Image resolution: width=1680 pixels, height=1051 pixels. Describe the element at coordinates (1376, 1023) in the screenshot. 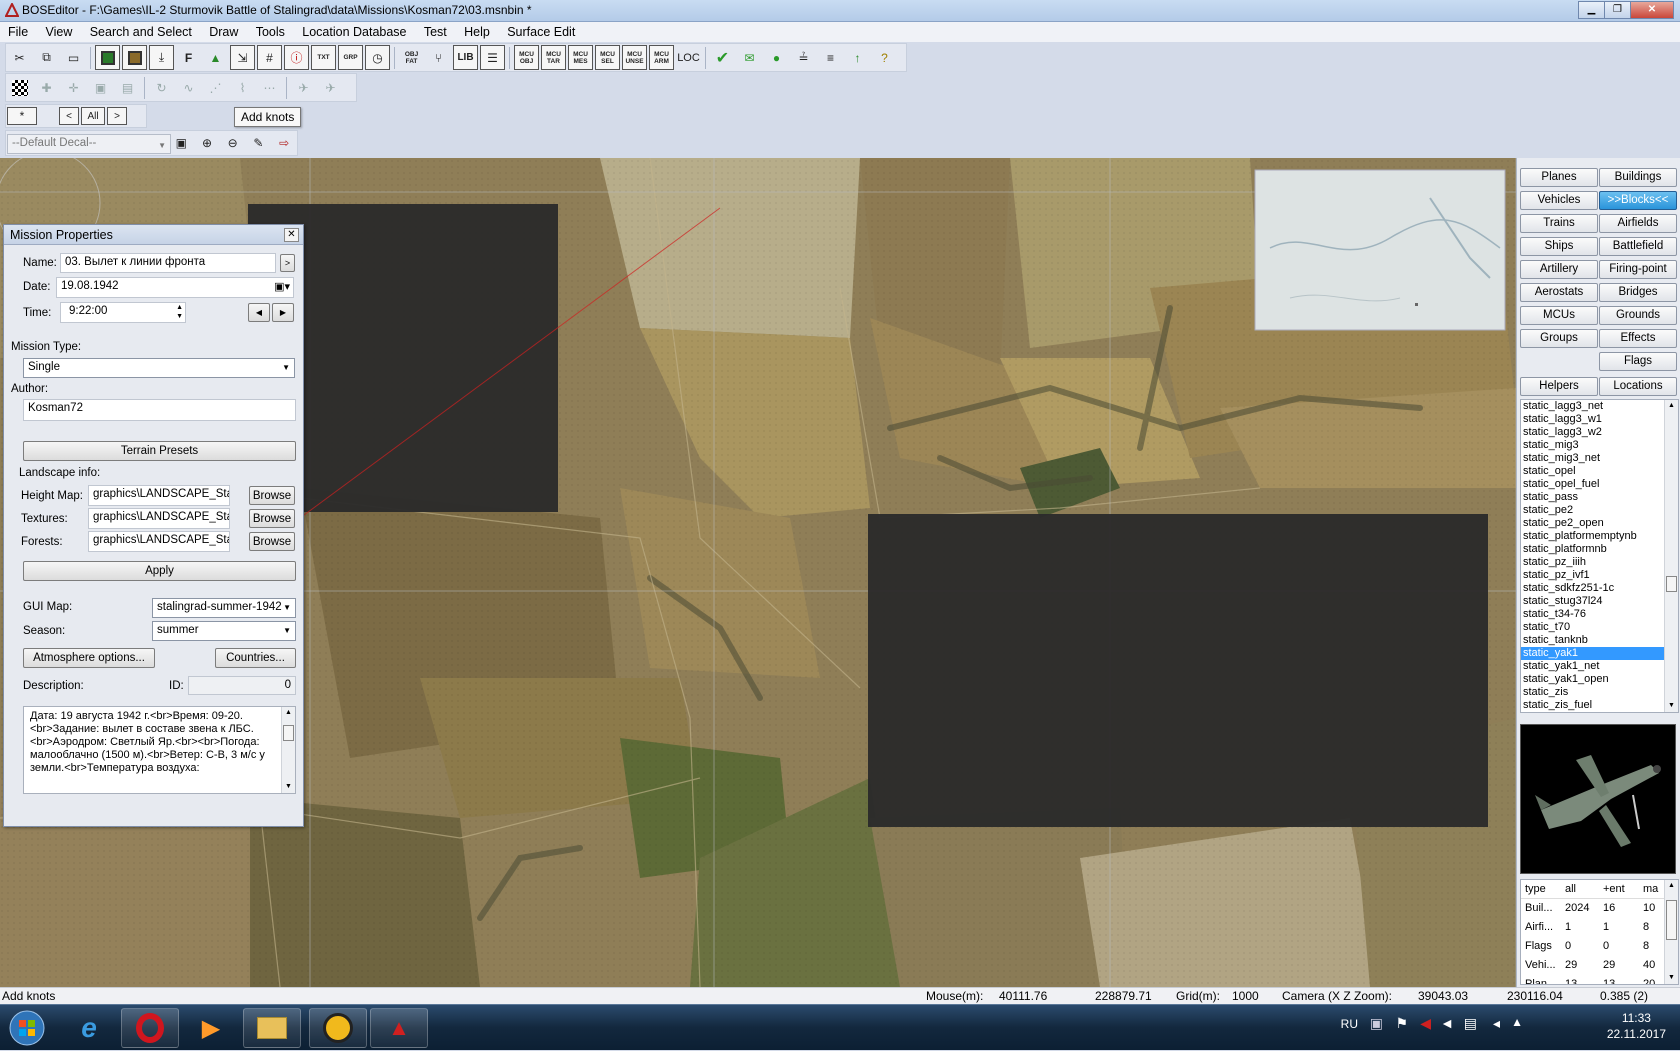

I see `tray-app-icon: ▣` at that location.